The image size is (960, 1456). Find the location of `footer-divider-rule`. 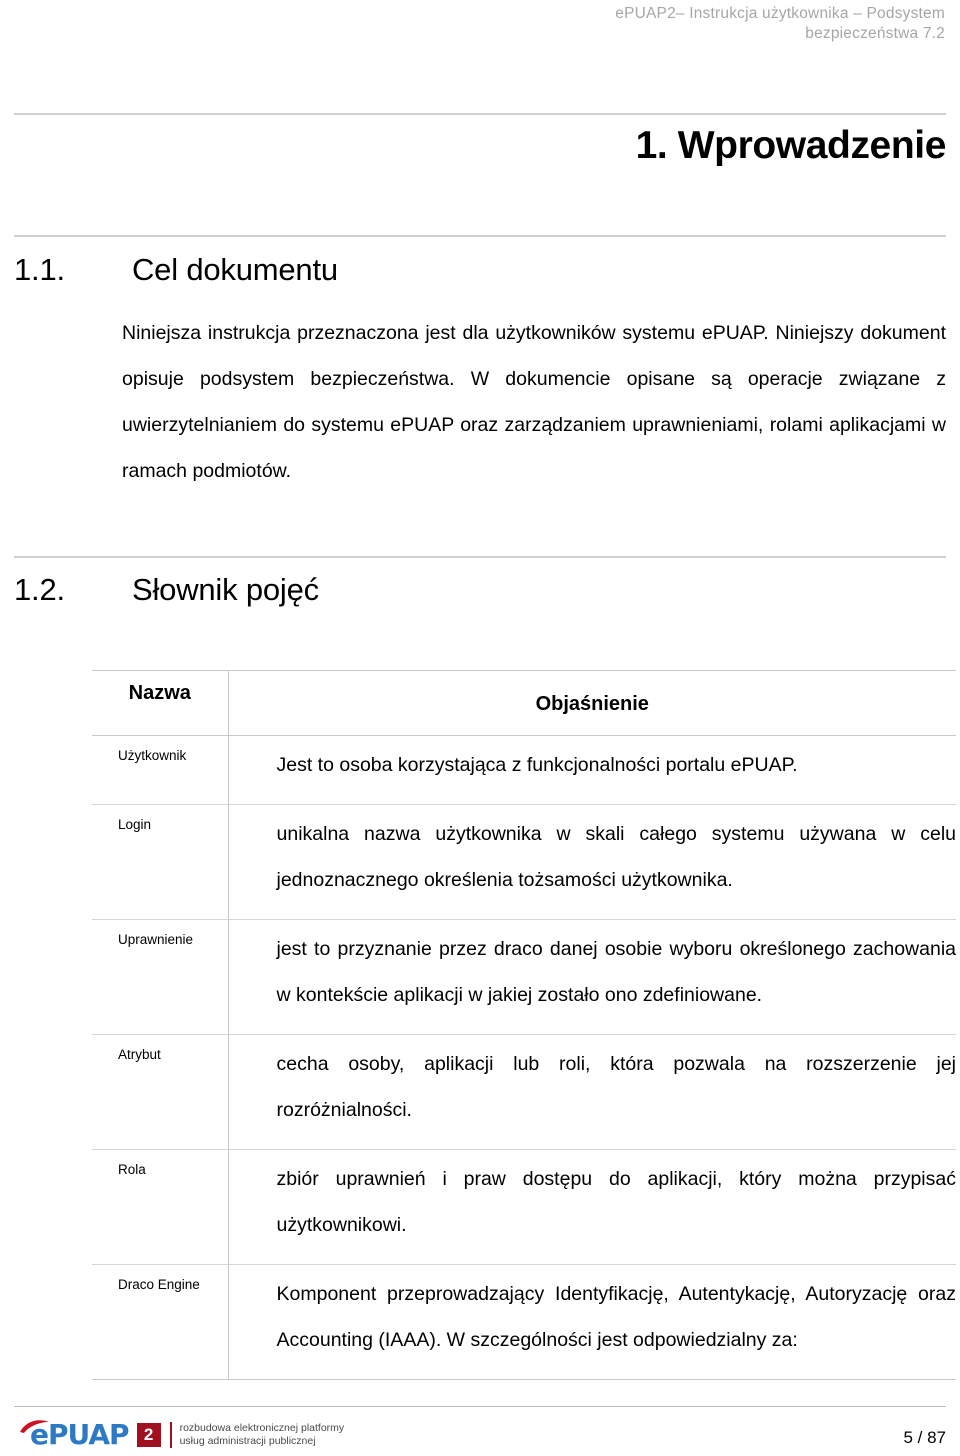

footer-divider-rule is located at coordinates (480, 1406).